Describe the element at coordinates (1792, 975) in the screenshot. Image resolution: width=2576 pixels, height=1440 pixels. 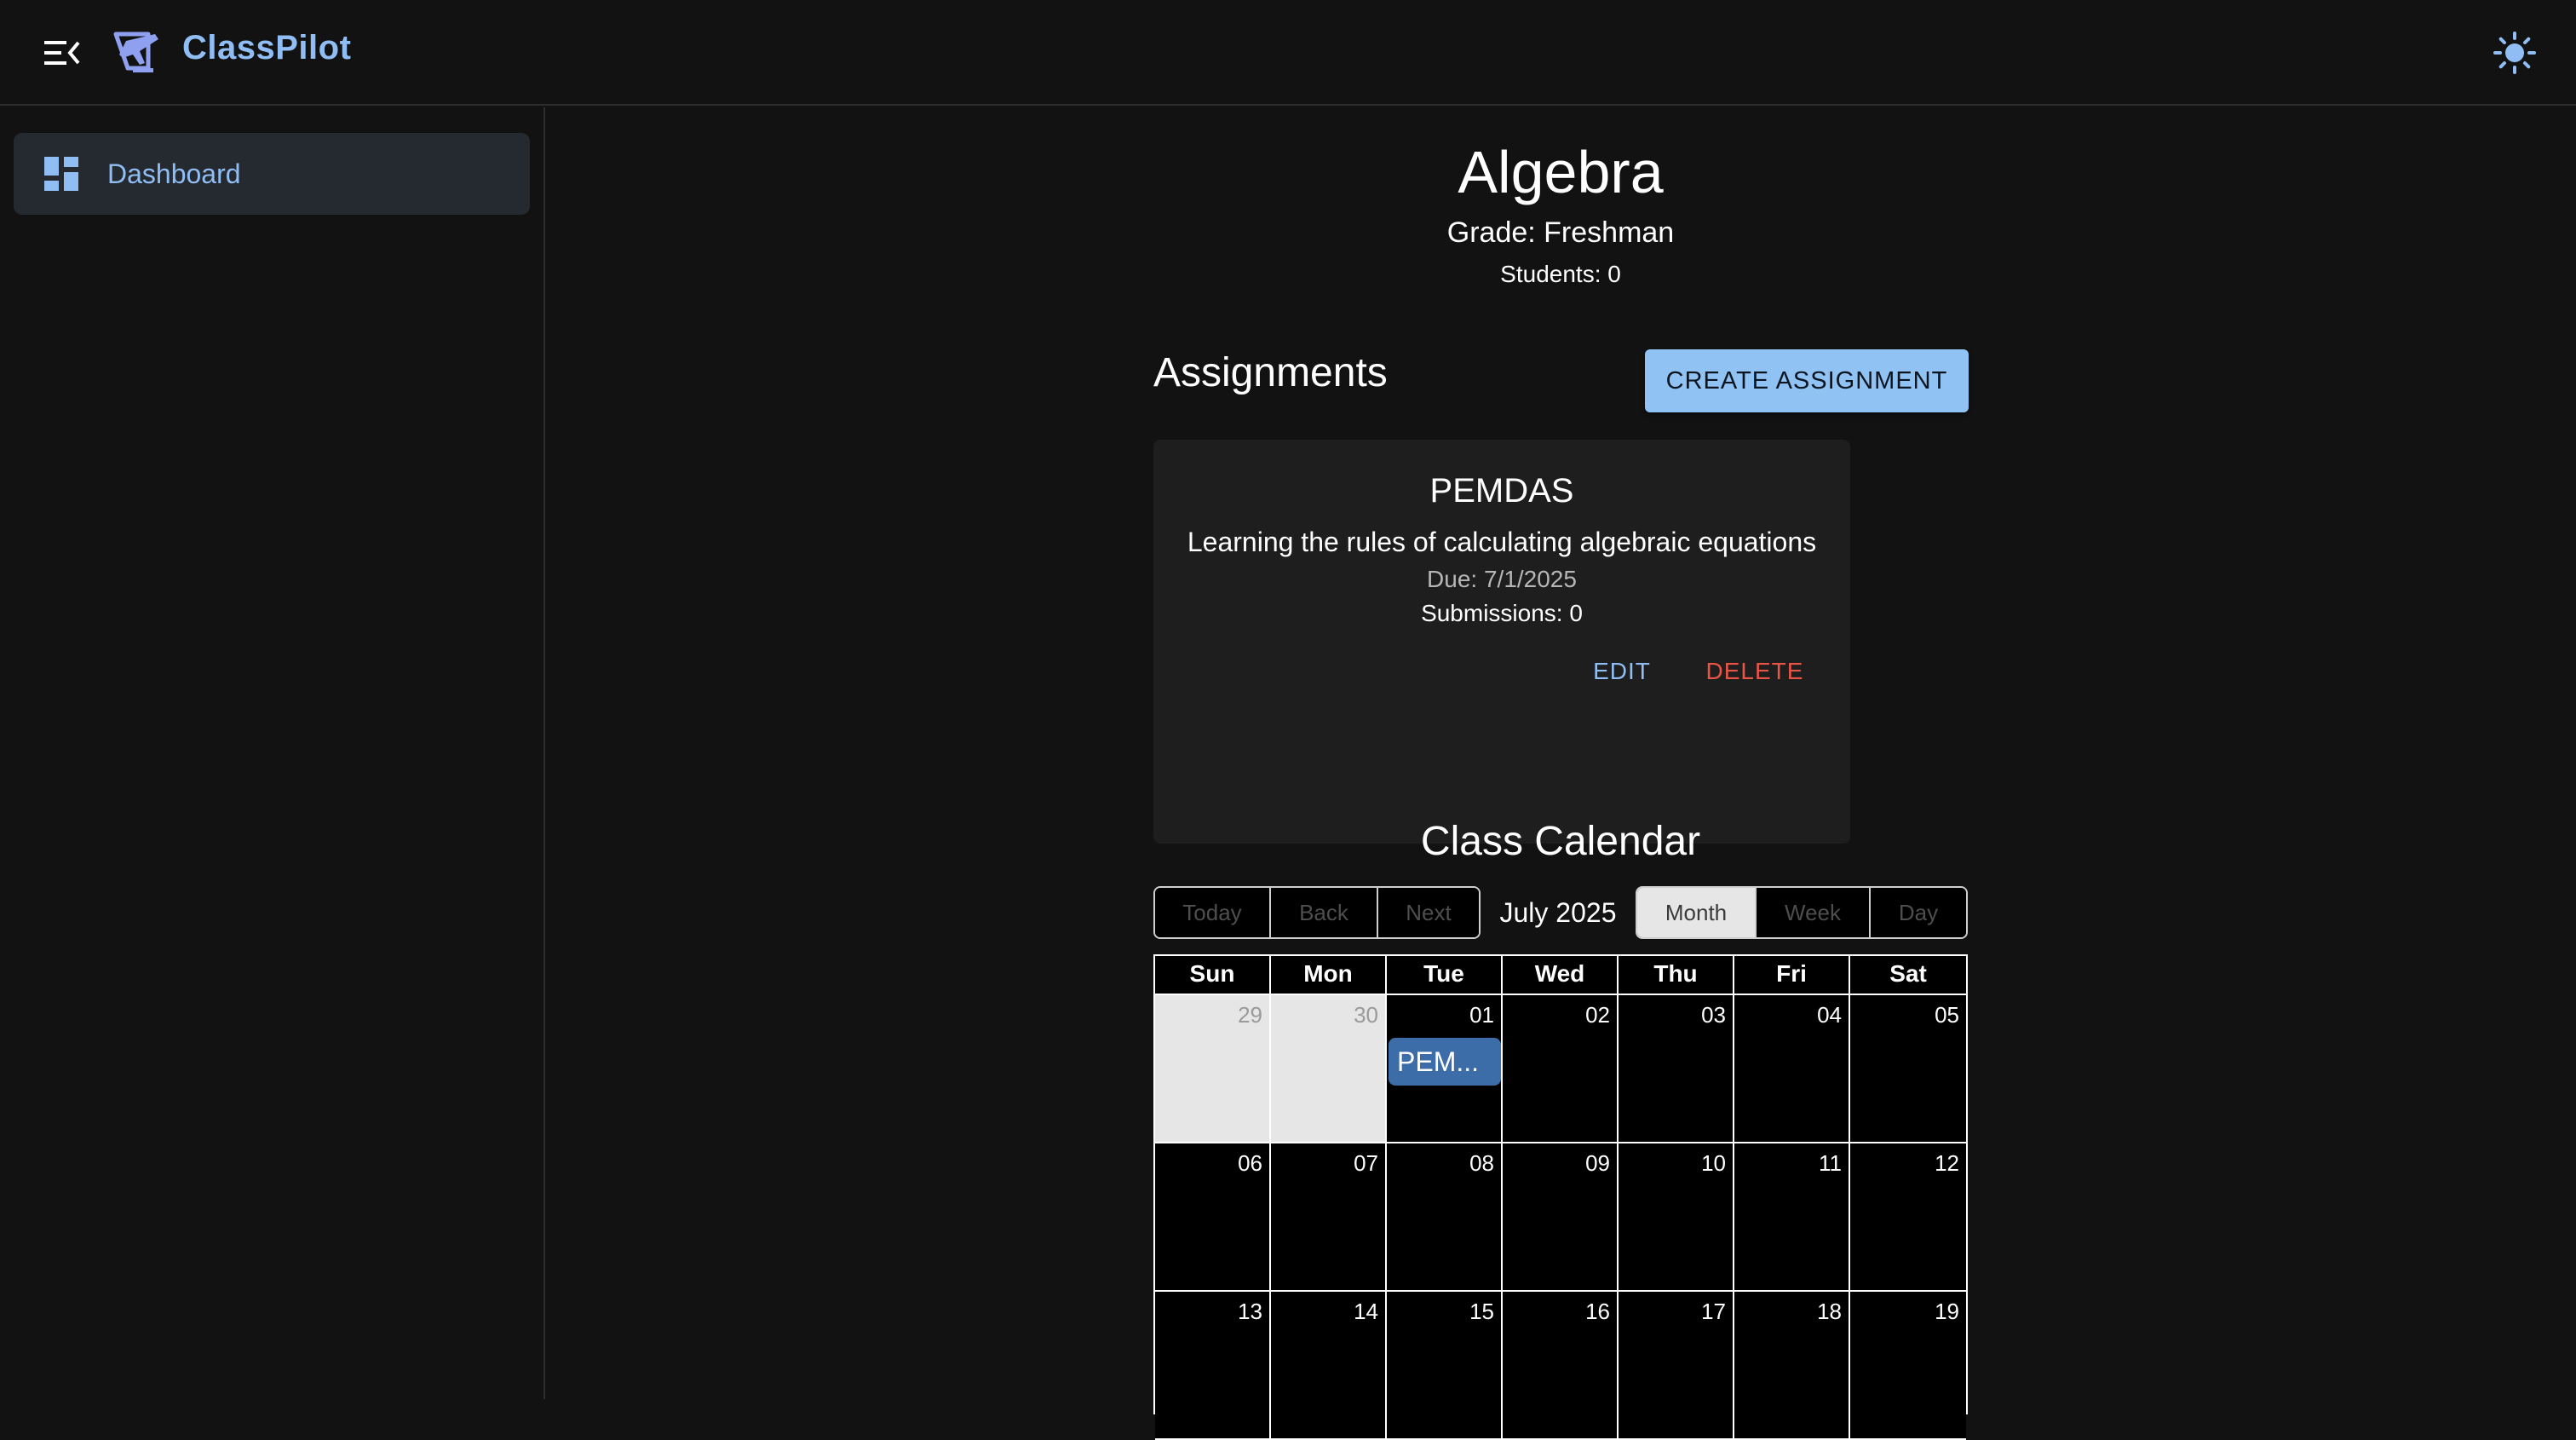
I see `weekday-header: Fri` at that location.